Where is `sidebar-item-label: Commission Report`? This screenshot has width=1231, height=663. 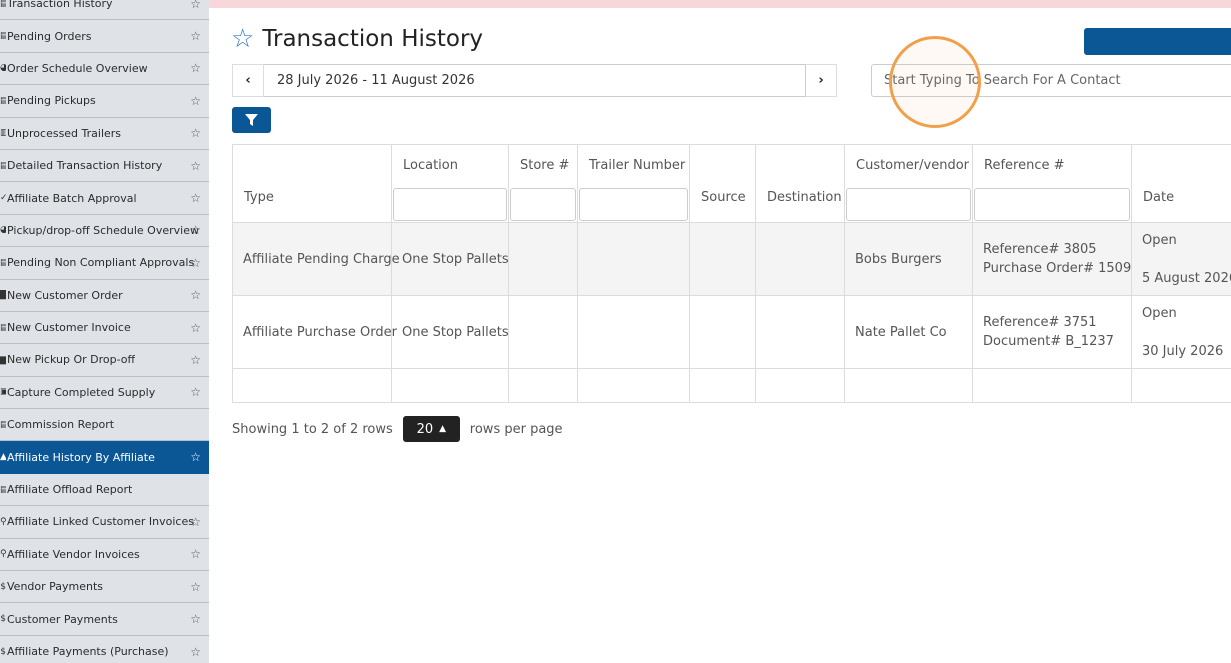 sidebar-item-label: Commission Report is located at coordinates (61, 425).